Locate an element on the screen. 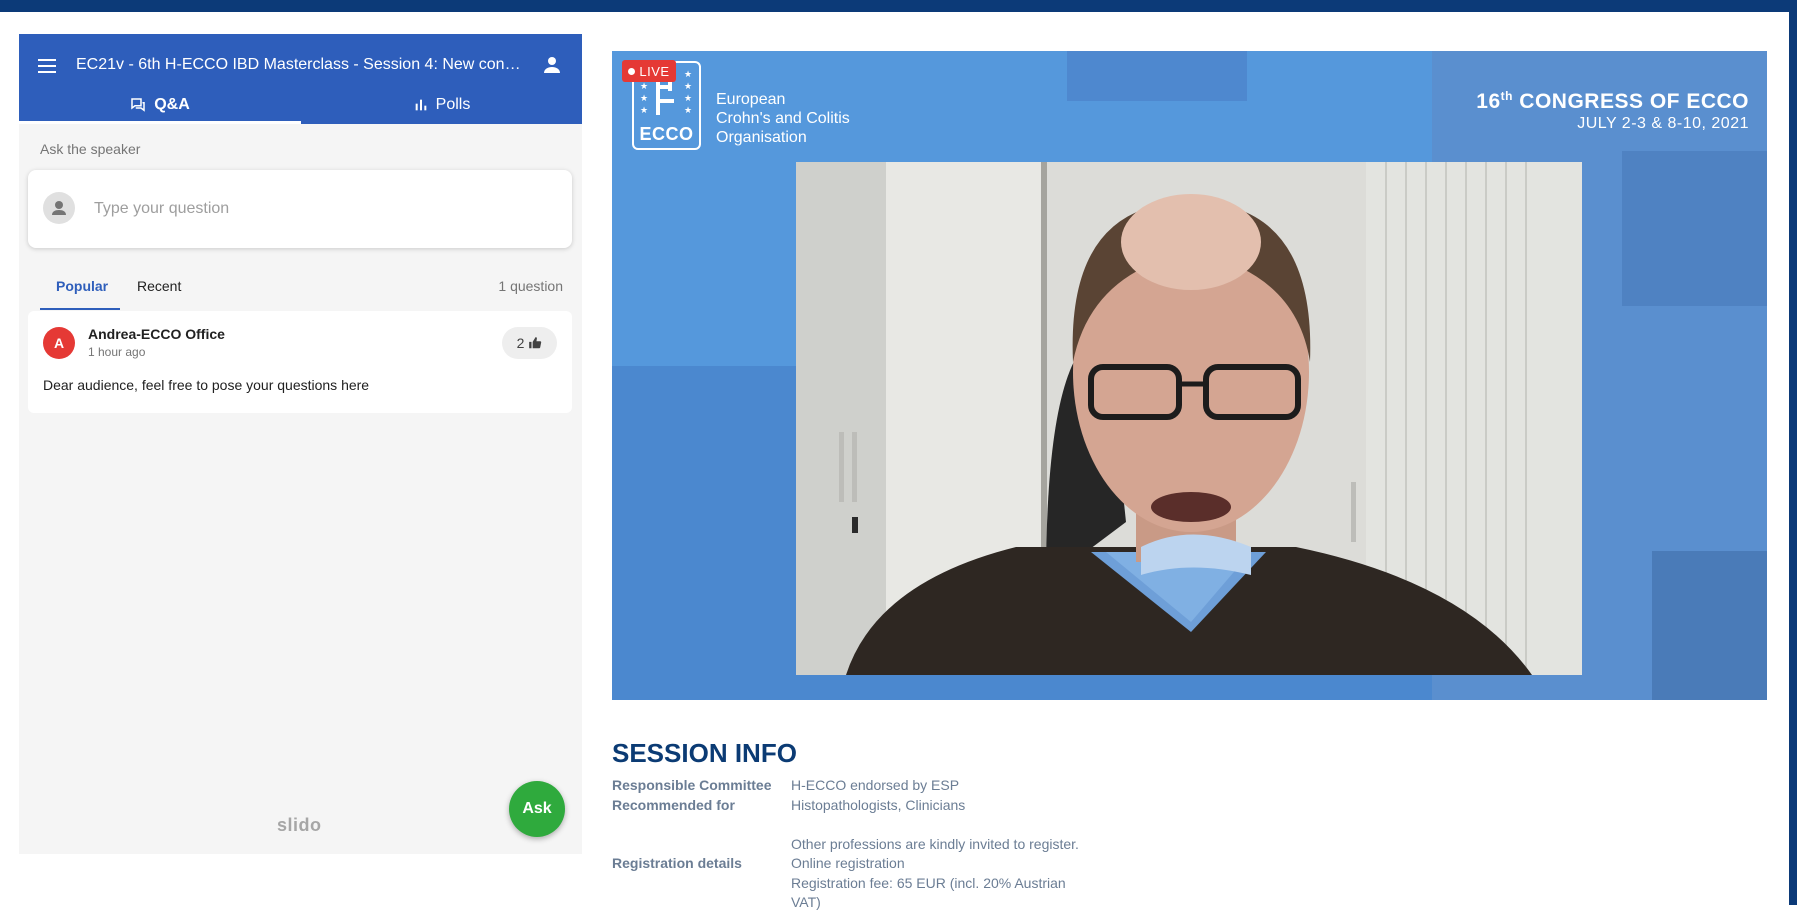 The width and height of the screenshot is (1797, 910). info-value-recommended: Histopathologists, Clinicians is located at coordinates (878, 805).